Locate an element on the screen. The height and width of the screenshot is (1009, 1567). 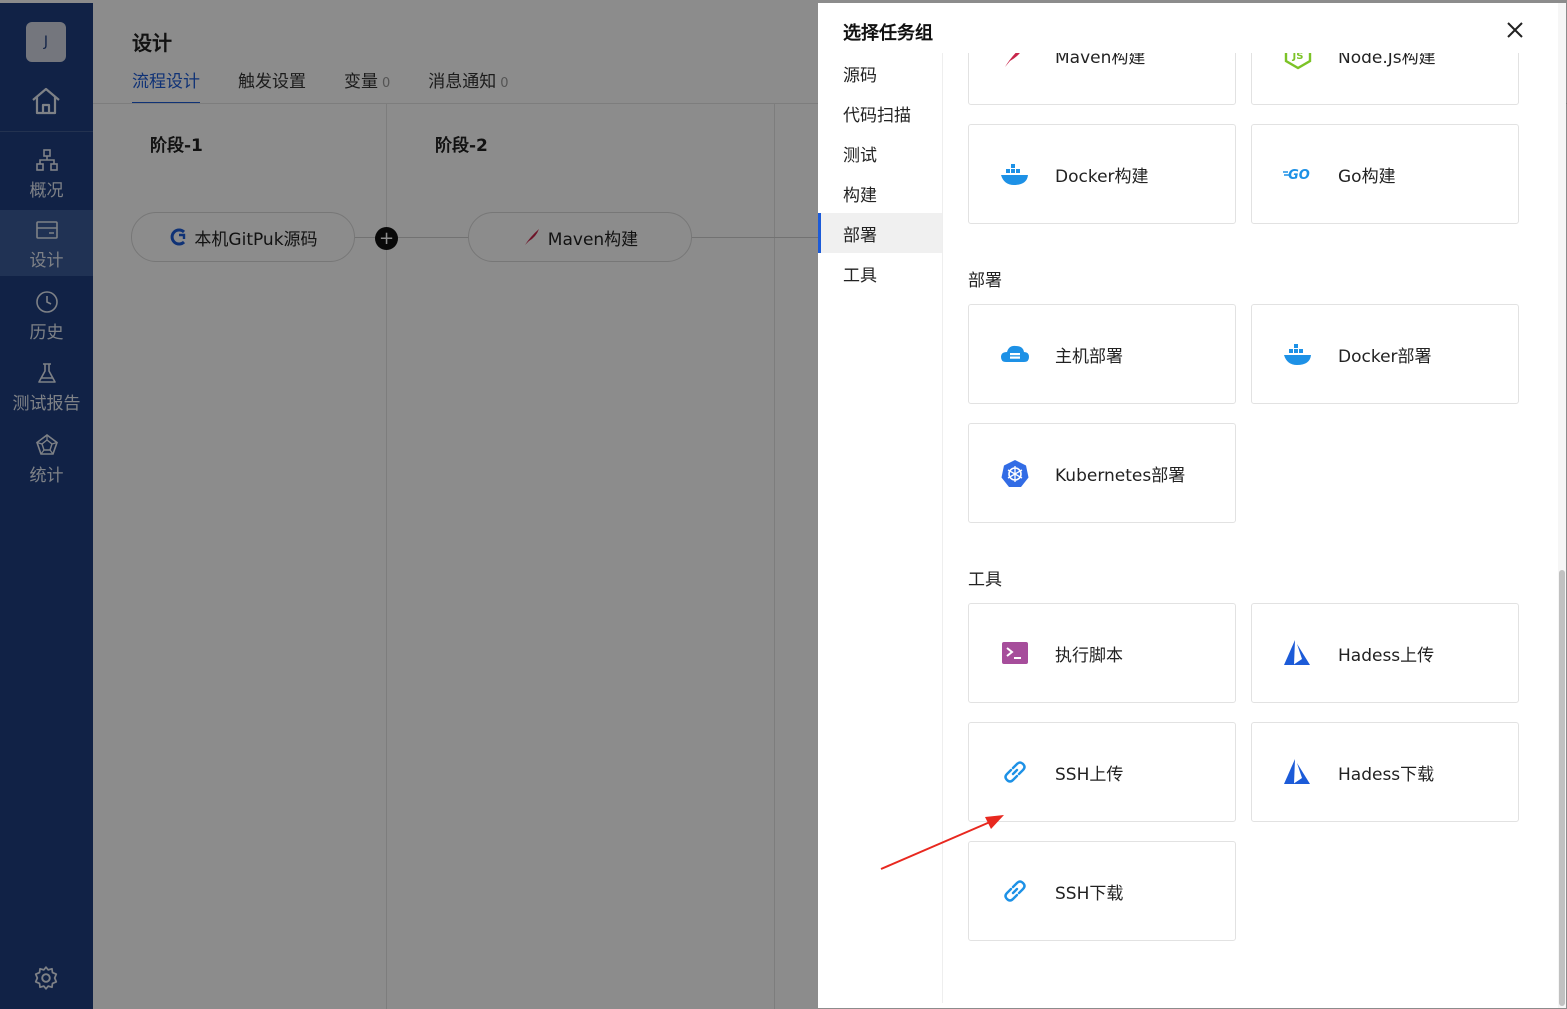
task-card-run-script: 执行脚本 is located at coordinates (1102, 653).